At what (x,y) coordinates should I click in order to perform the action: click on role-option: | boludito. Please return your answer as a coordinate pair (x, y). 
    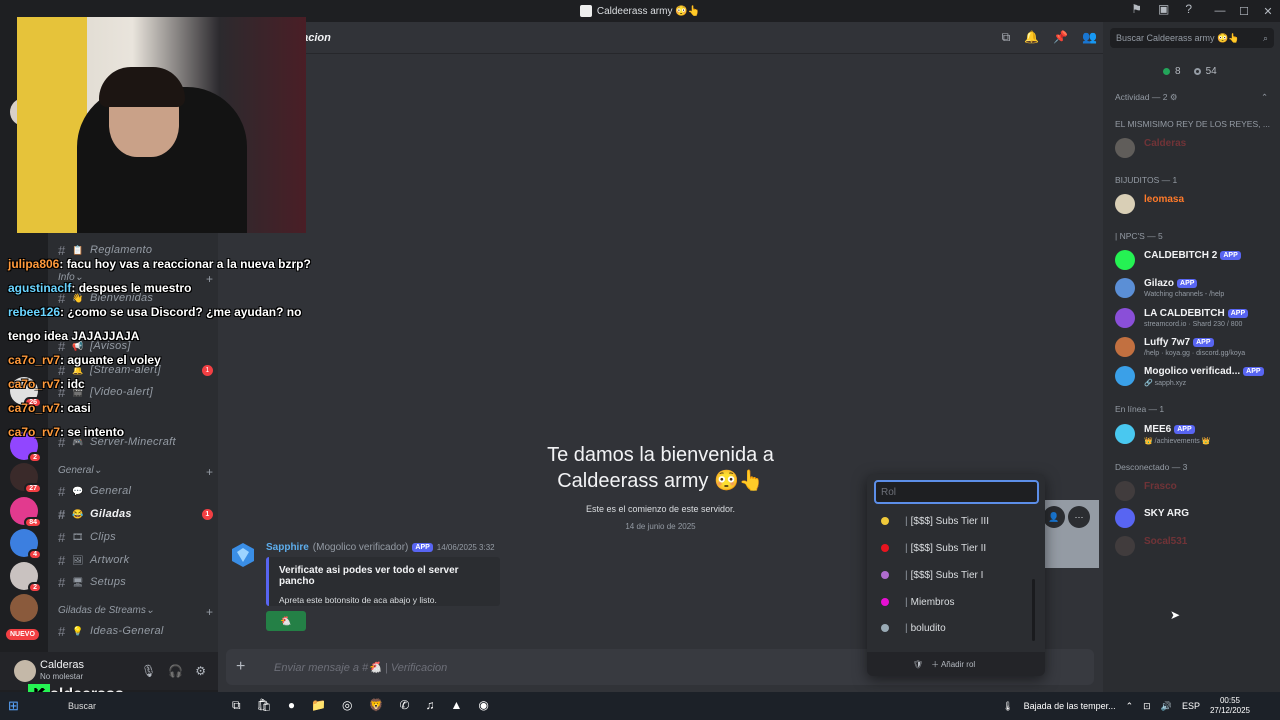
    Looking at the image, I should click on (913, 628).